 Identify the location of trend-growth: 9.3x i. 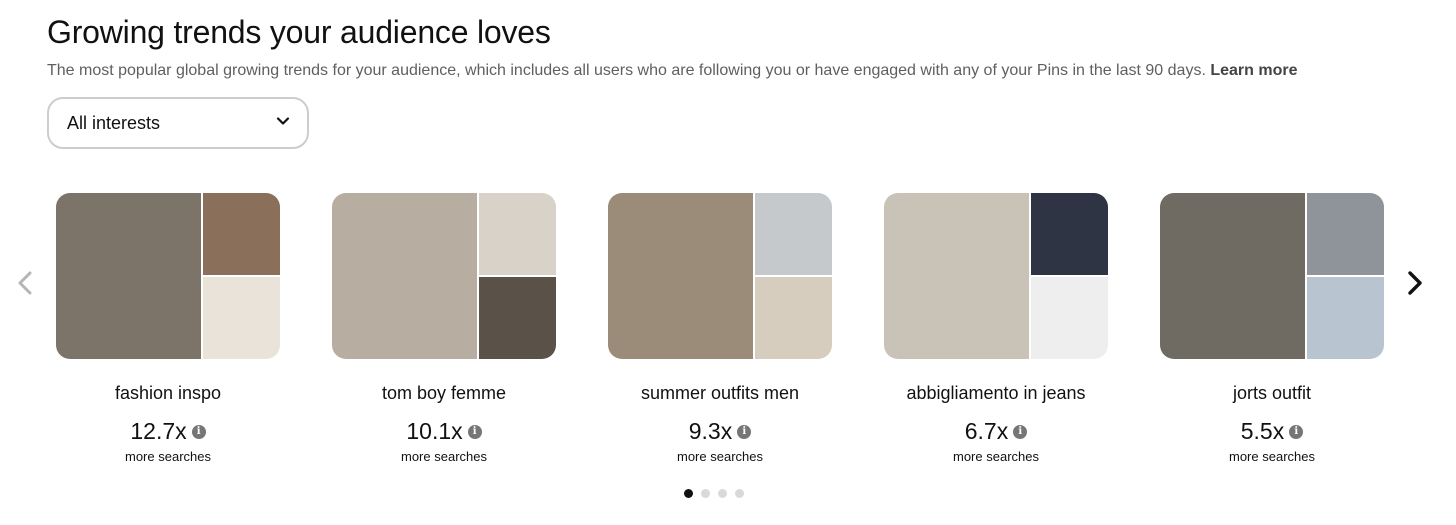
(720, 431).